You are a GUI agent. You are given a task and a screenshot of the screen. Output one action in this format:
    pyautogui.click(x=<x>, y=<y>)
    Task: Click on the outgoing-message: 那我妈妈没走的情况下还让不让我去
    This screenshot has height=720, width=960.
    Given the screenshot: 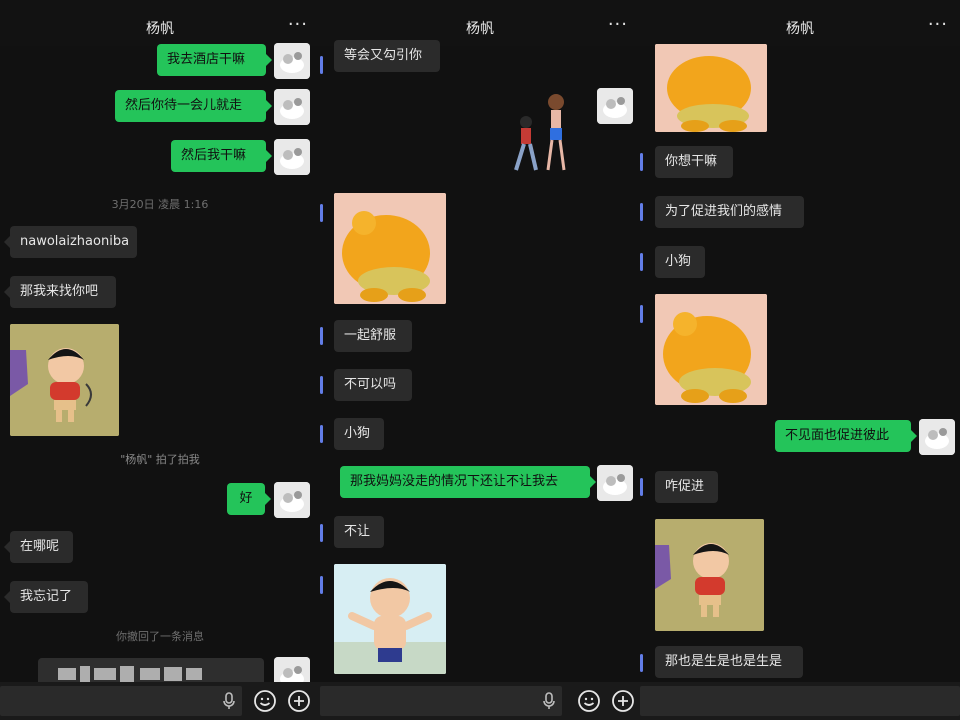 What is the action you would take?
    pyautogui.click(x=465, y=482)
    